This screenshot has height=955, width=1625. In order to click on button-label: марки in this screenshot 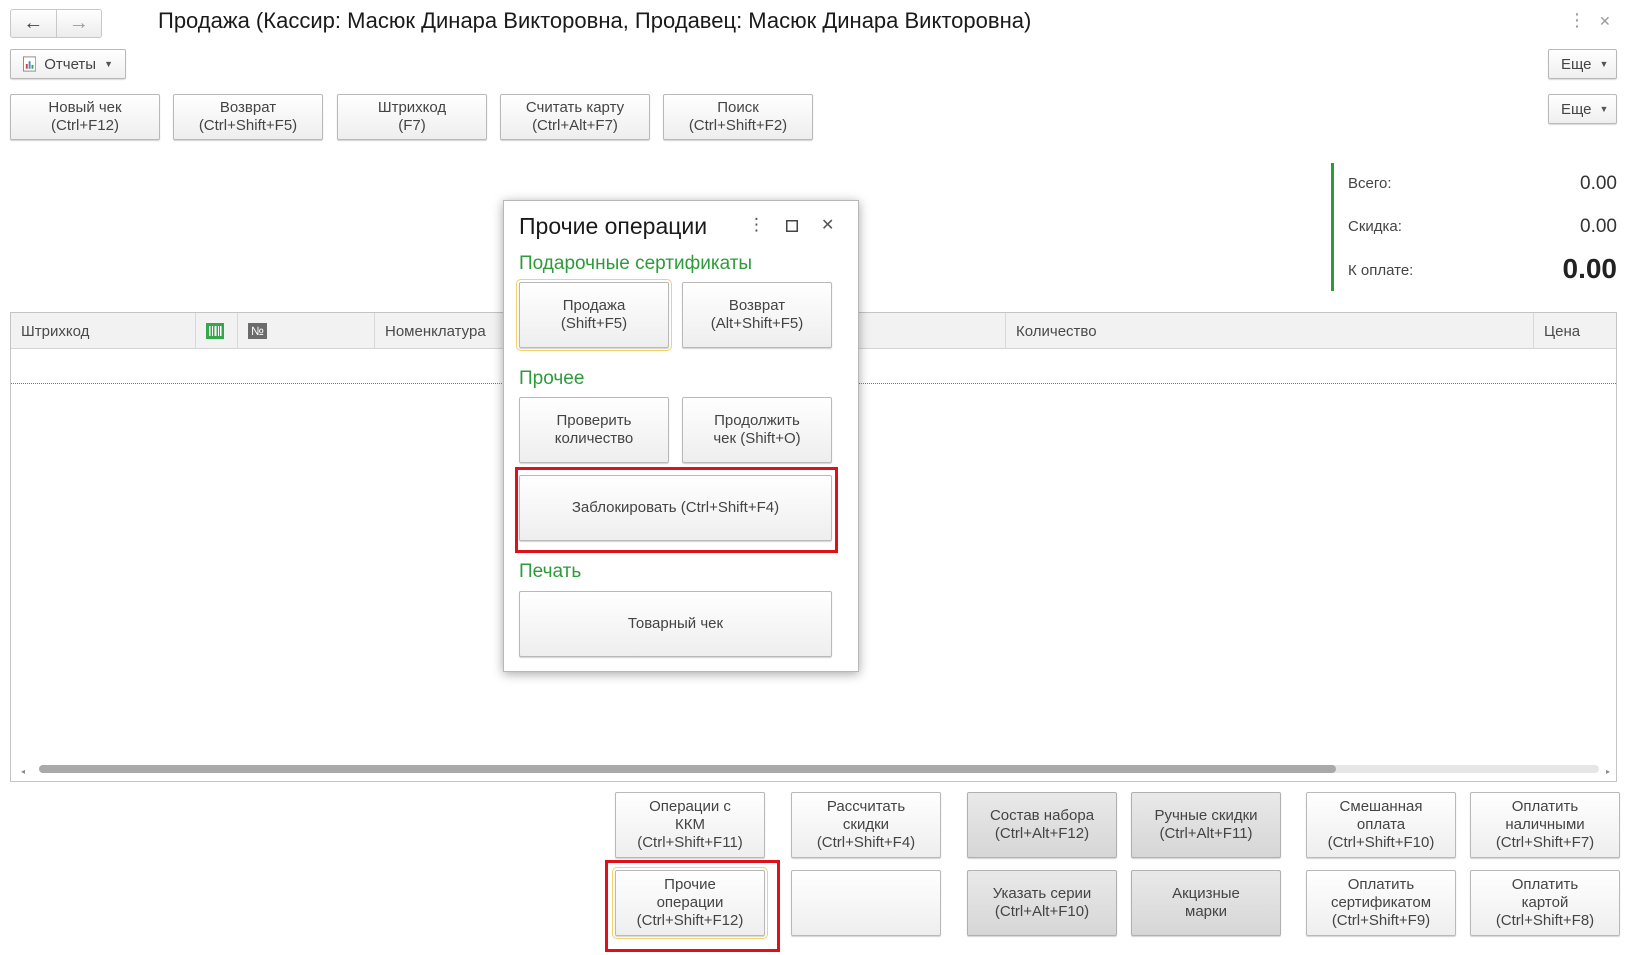, I will do `click(1206, 911)`.